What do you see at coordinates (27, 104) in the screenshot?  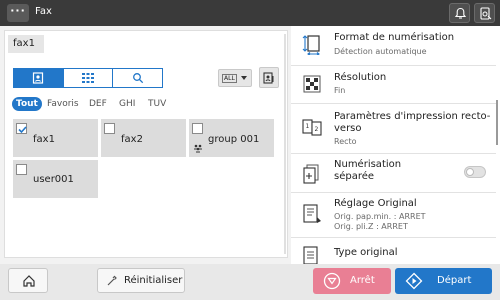 I see `filter-tout: Tout` at bounding box center [27, 104].